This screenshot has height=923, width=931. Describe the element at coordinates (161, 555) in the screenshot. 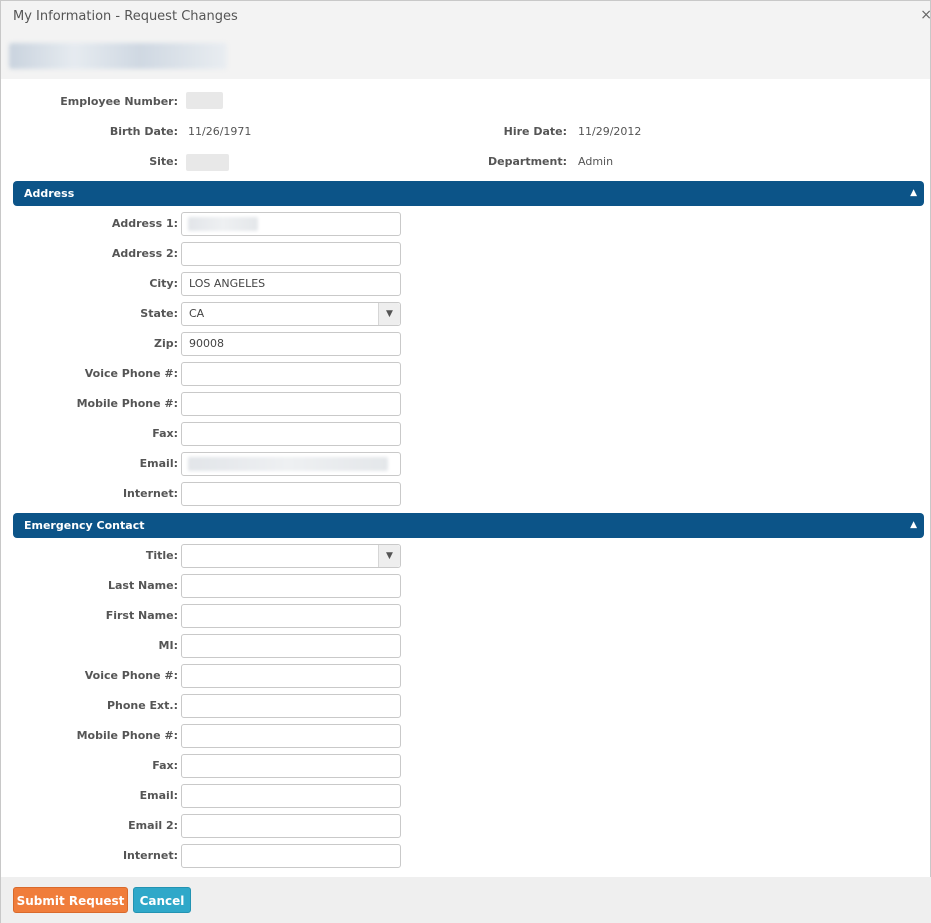

I see `ec-title-label: Title:` at that location.